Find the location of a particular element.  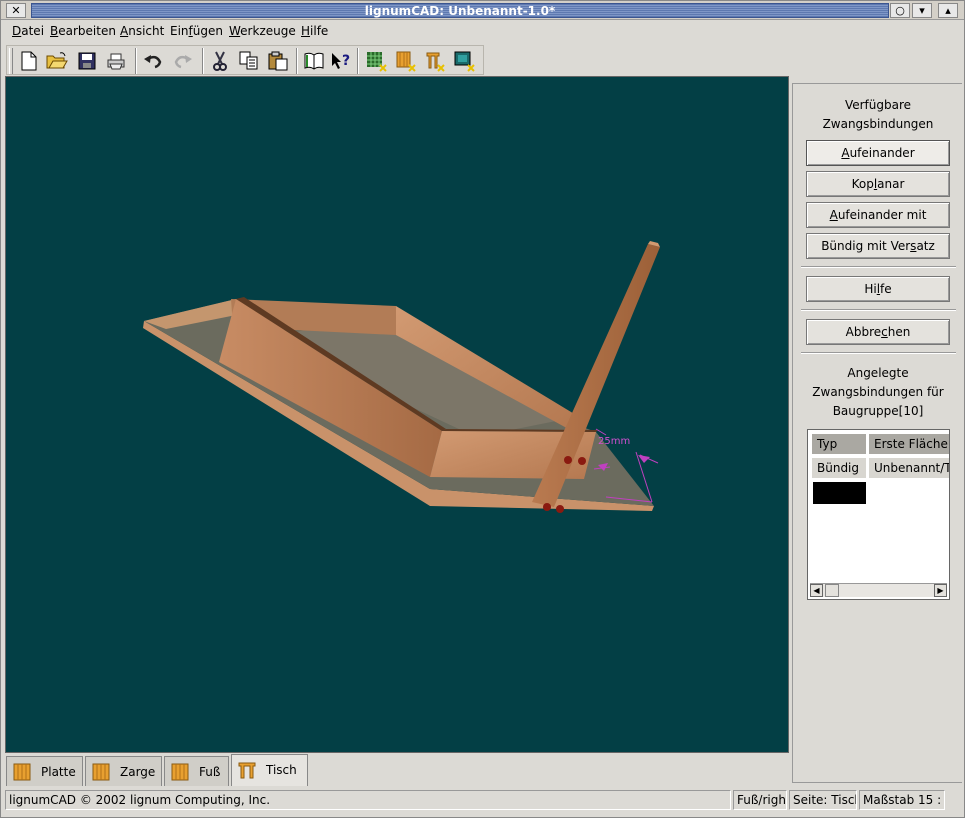

table-cell-editing is located at coordinates (839, 493).